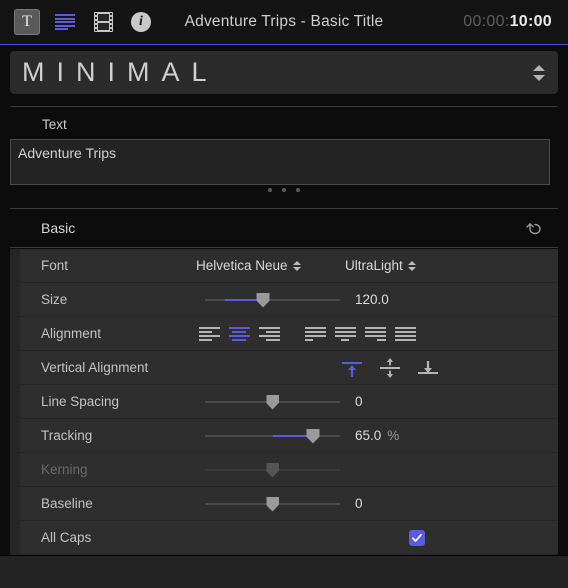 The image size is (568, 588). What do you see at coordinates (120, 72) in the screenshot?
I see `preset-name: MINIMAL` at bounding box center [120, 72].